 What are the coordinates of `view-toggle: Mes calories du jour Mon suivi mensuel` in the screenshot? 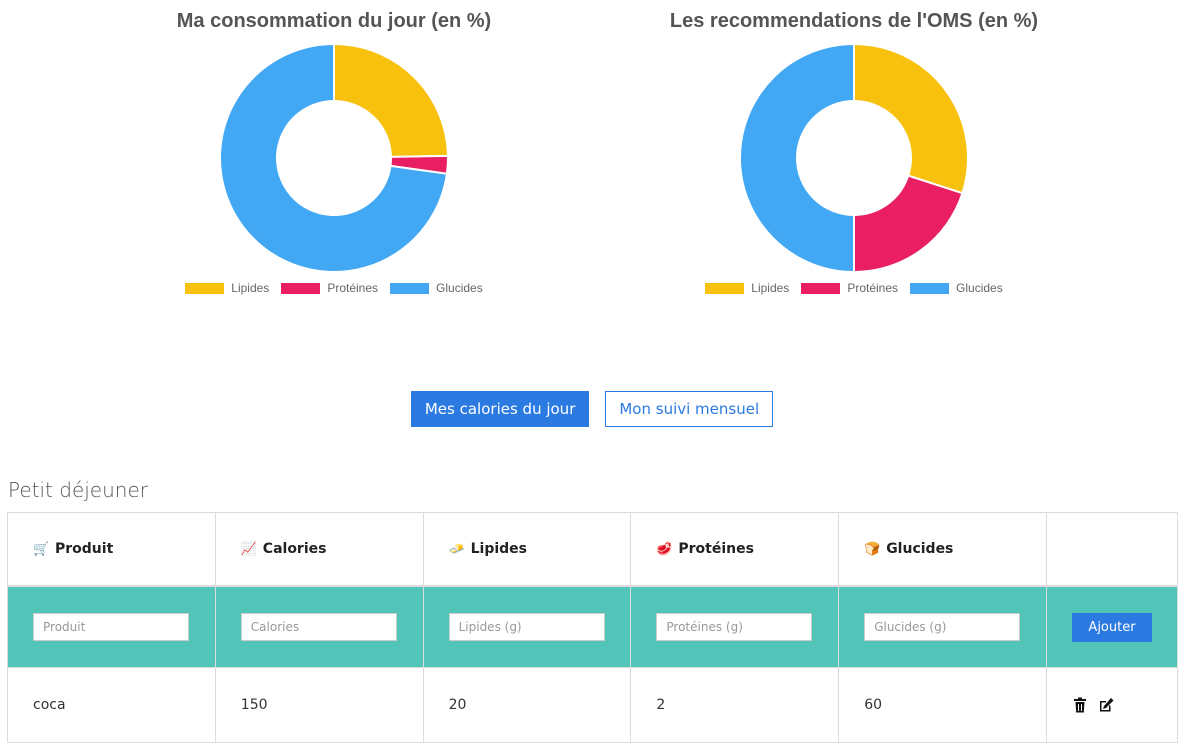 It's located at (592, 409).